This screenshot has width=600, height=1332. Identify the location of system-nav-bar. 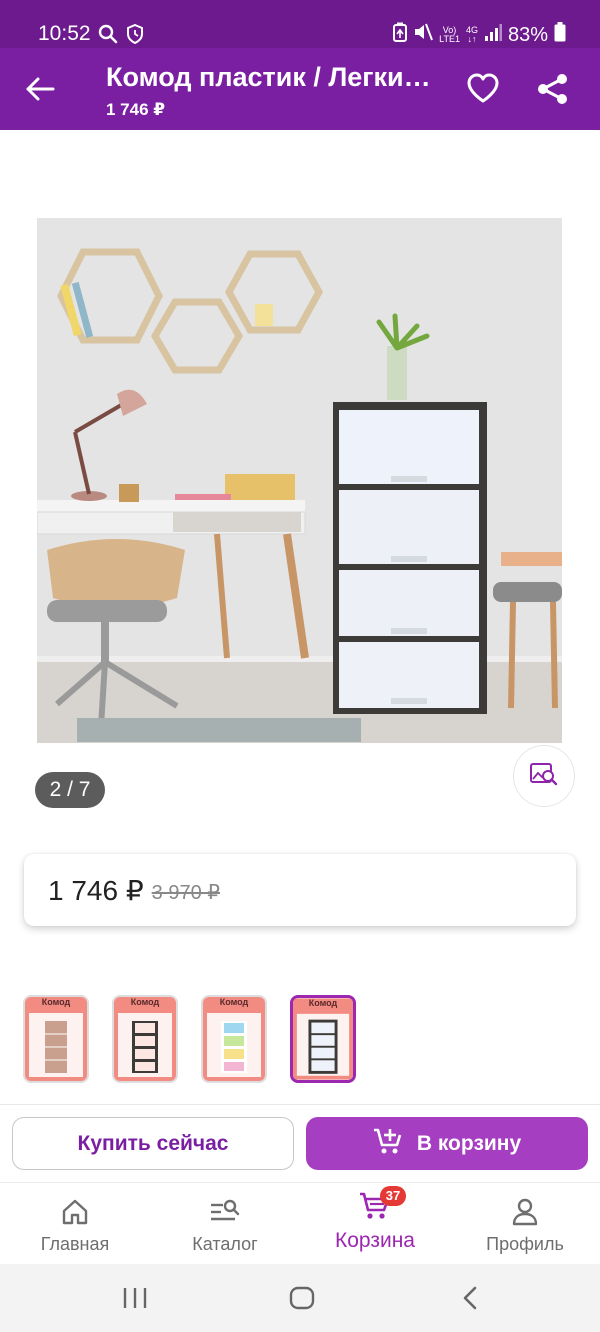
(300, 1298).